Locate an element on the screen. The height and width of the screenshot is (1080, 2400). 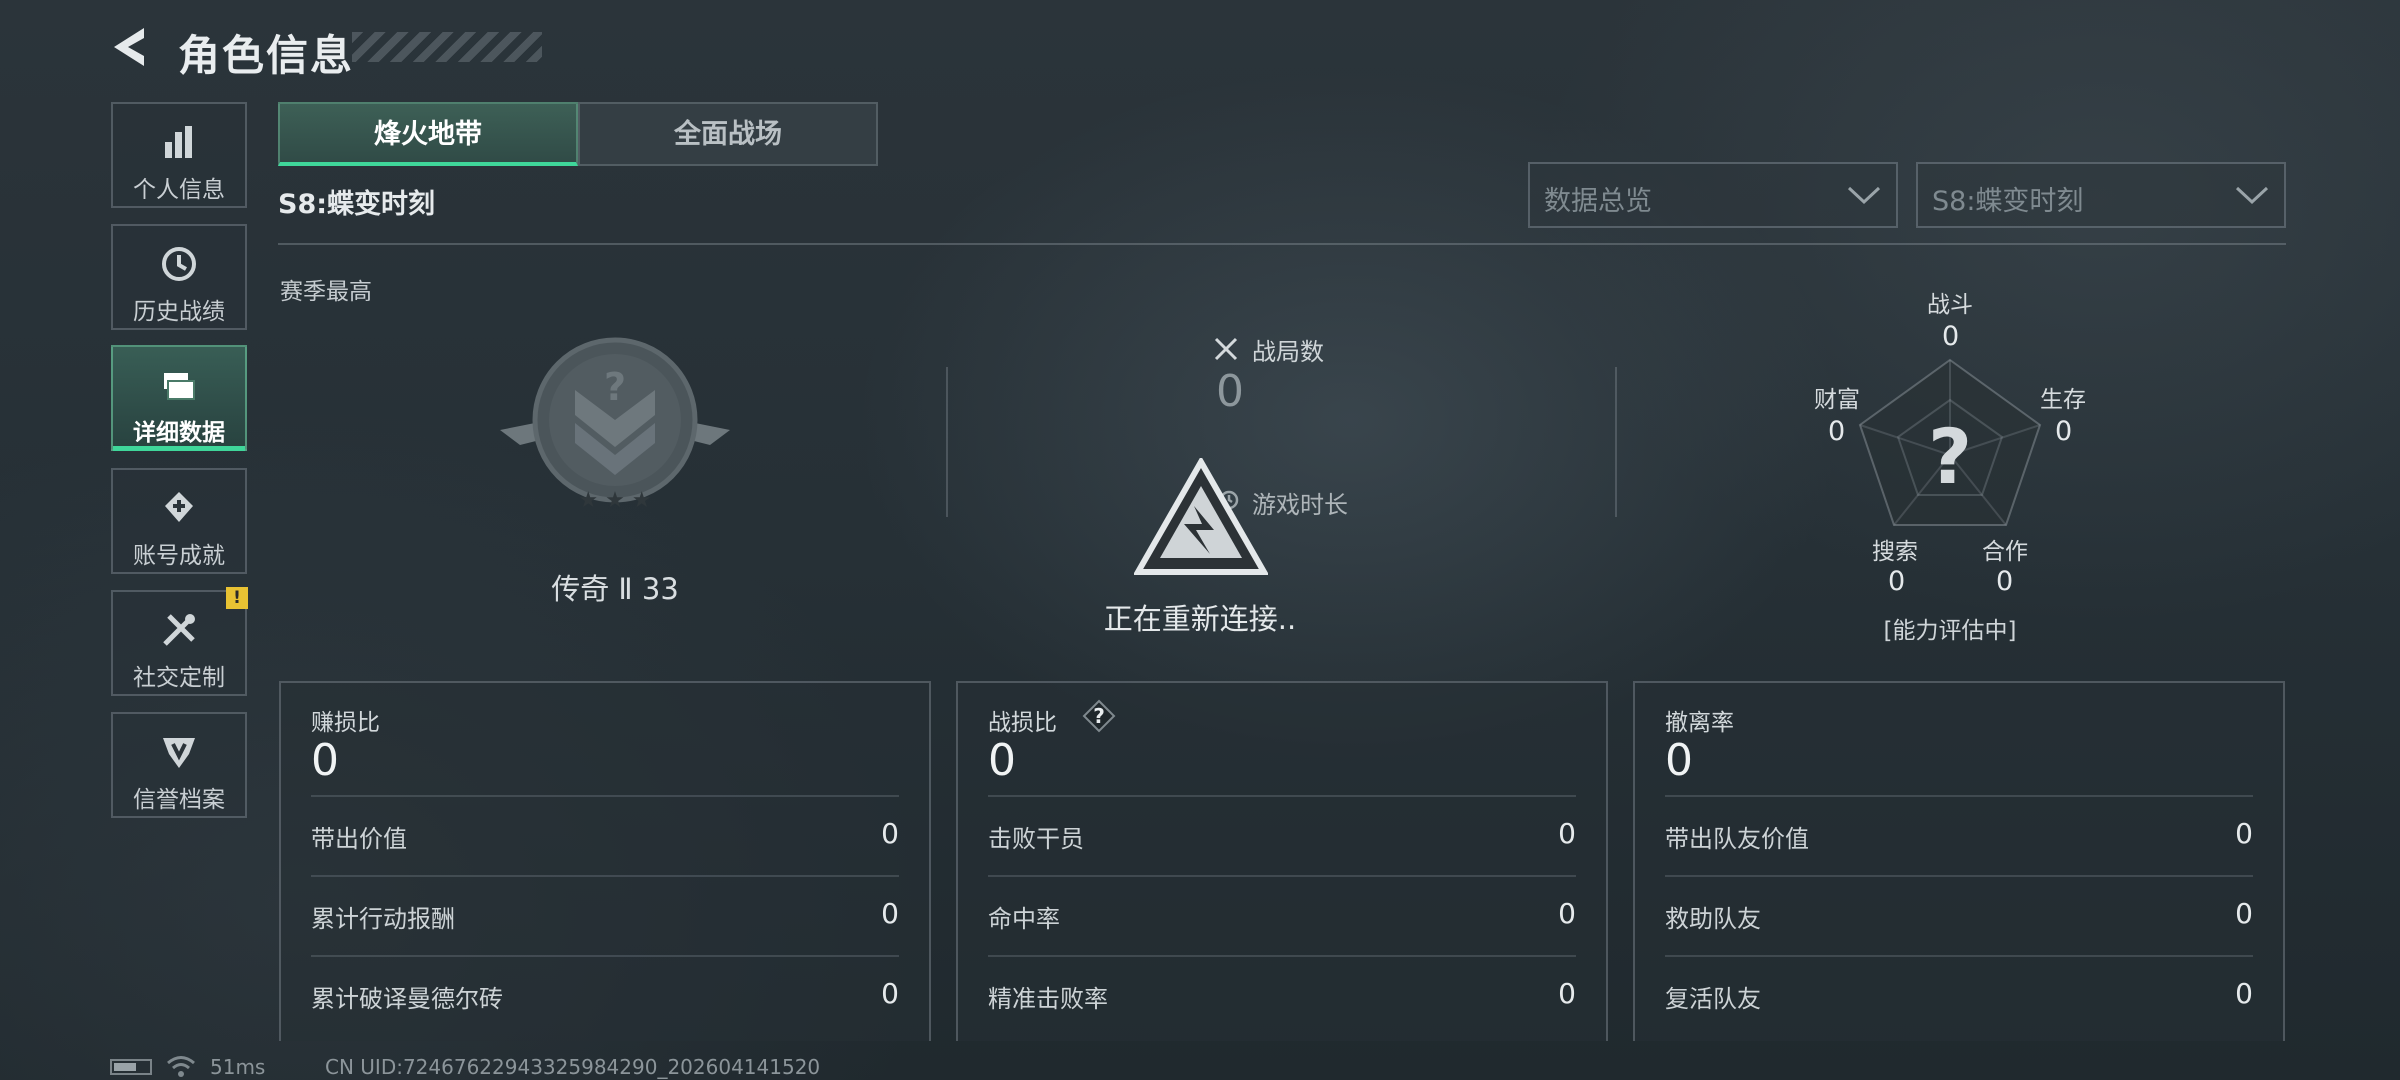
back-arrow-icon is located at coordinates (131, 47).